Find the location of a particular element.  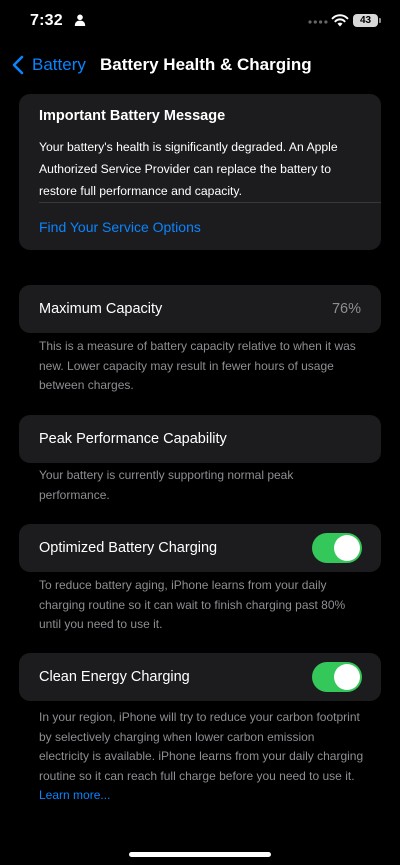

wifi-icon is located at coordinates (340, 20).